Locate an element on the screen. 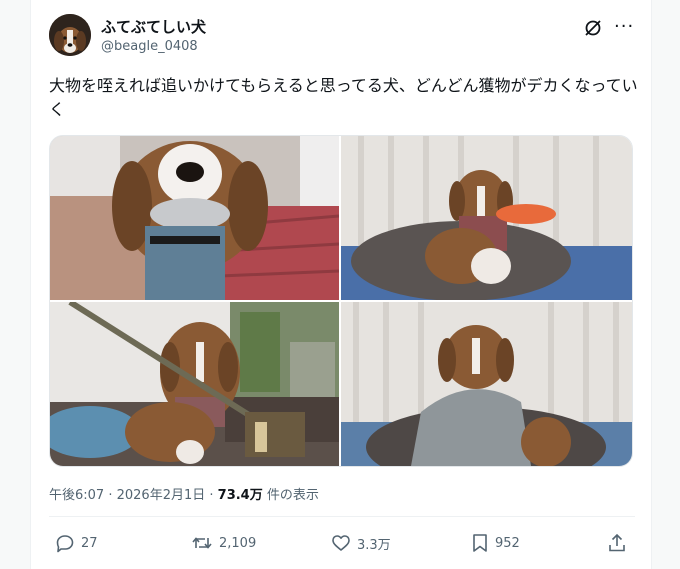  view-count-suffix: 件の表示 is located at coordinates (290, 495).